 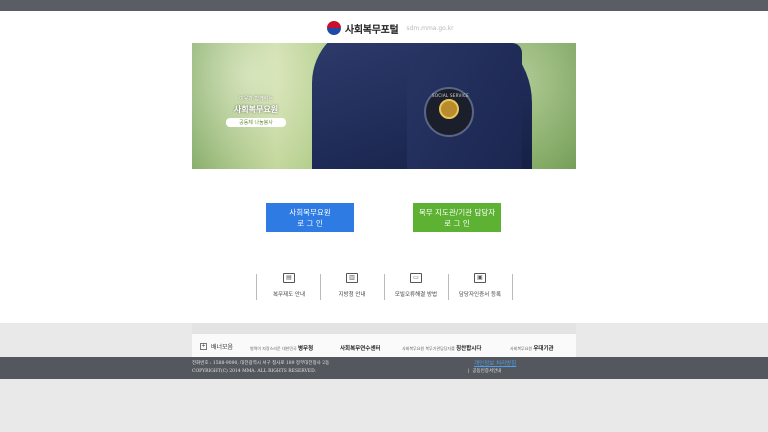 I want to click on banner-link-strong: 사회복무연수센터, so click(x=360, y=349).